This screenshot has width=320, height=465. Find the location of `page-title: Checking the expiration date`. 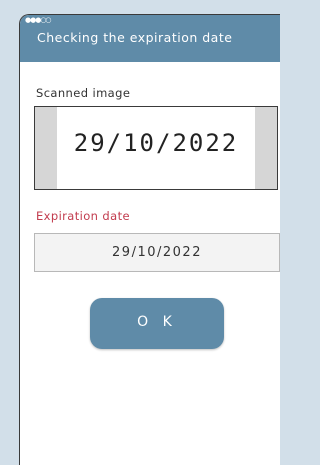

page-title: Checking the expiration date is located at coordinates (135, 37).